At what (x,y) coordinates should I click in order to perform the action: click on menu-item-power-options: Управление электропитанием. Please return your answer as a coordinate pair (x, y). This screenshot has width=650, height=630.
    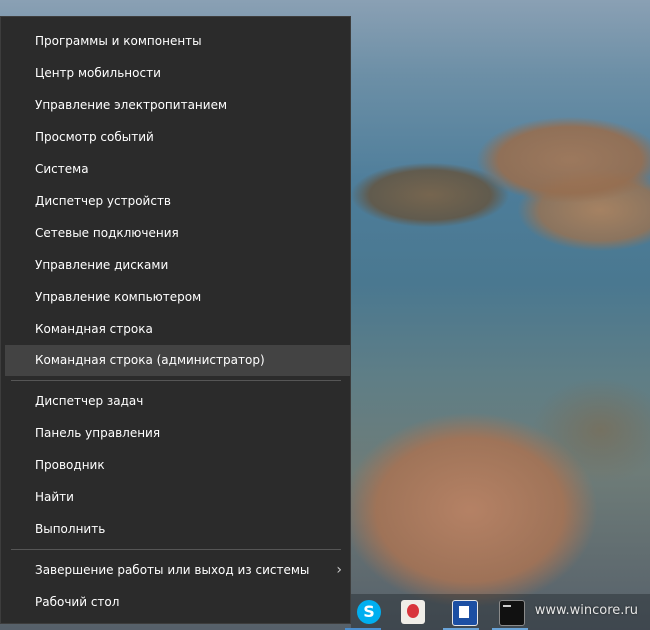
    Looking at the image, I should click on (177, 105).